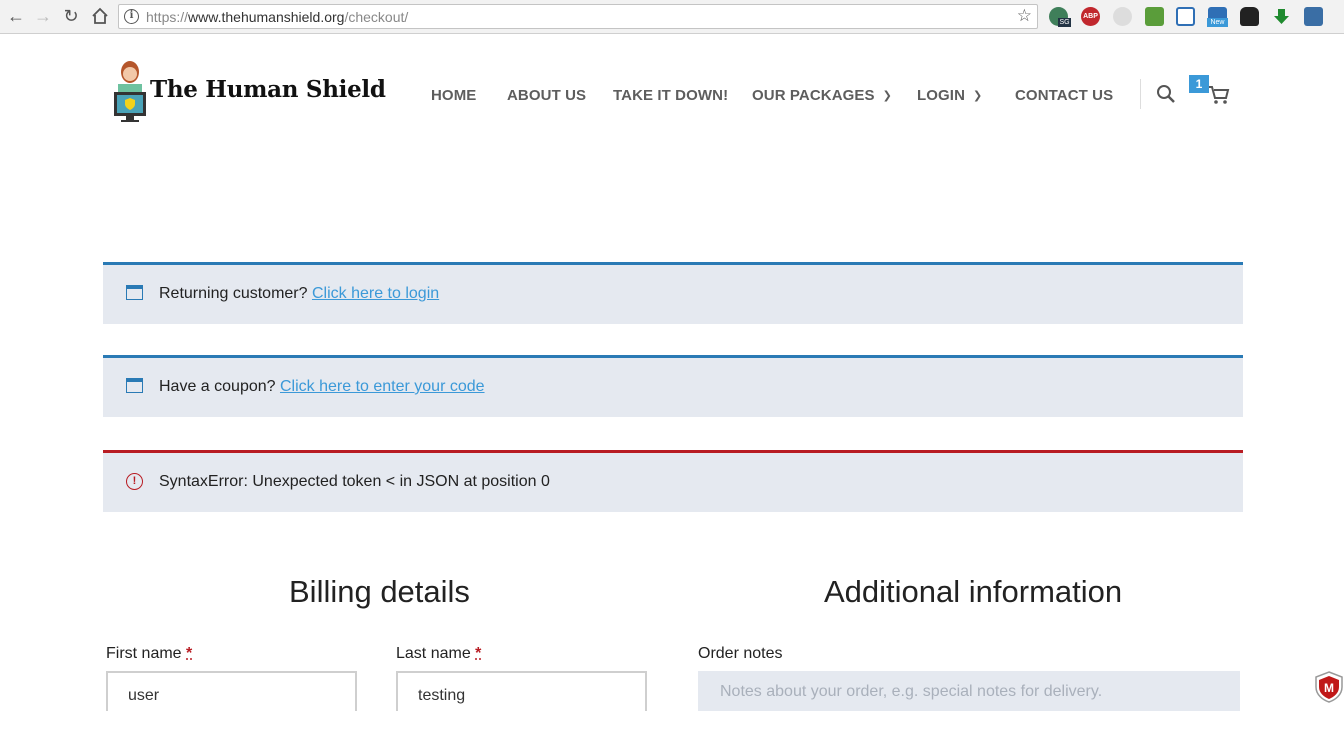 The width and height of the screenshot is (1344, 740). Describe the element at coordinates (144, 653) in the screenshot. I see `first-name-label-text: First name` at that location.